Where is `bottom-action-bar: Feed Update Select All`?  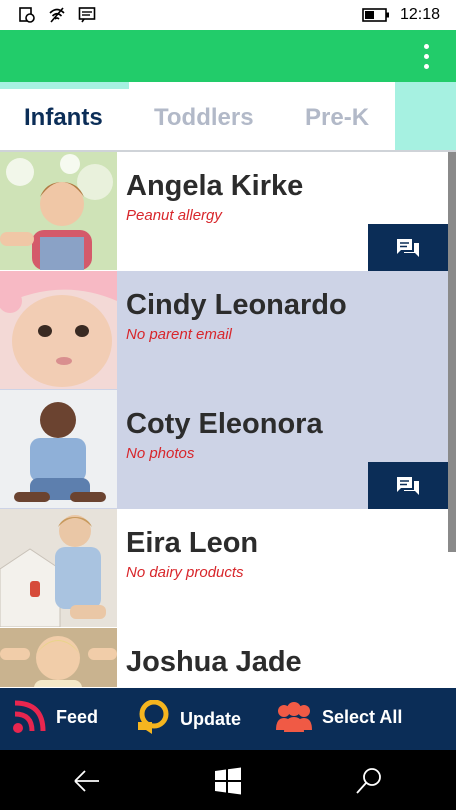
bottom-action-bar: Feed Update Select All is located at coordinates (228, 719).